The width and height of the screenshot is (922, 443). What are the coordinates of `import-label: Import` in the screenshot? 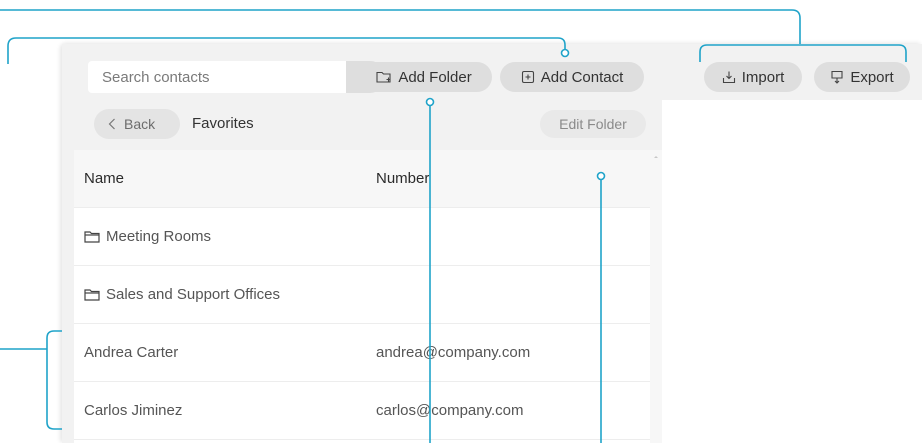 It's located at (763, 77).